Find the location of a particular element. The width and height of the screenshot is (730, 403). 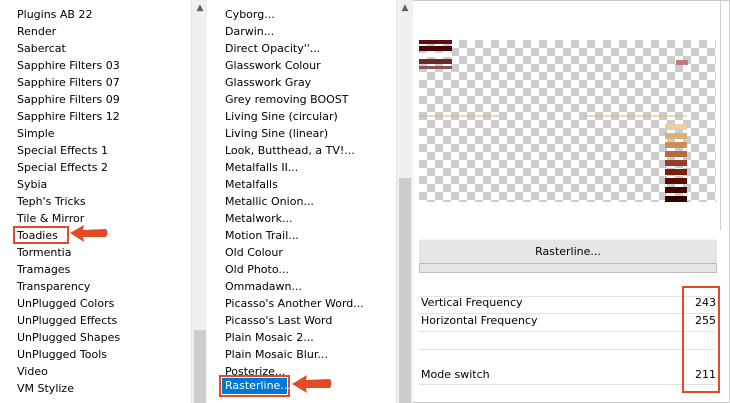

list-item: Metalfalls is located at coordinates (251, 184).